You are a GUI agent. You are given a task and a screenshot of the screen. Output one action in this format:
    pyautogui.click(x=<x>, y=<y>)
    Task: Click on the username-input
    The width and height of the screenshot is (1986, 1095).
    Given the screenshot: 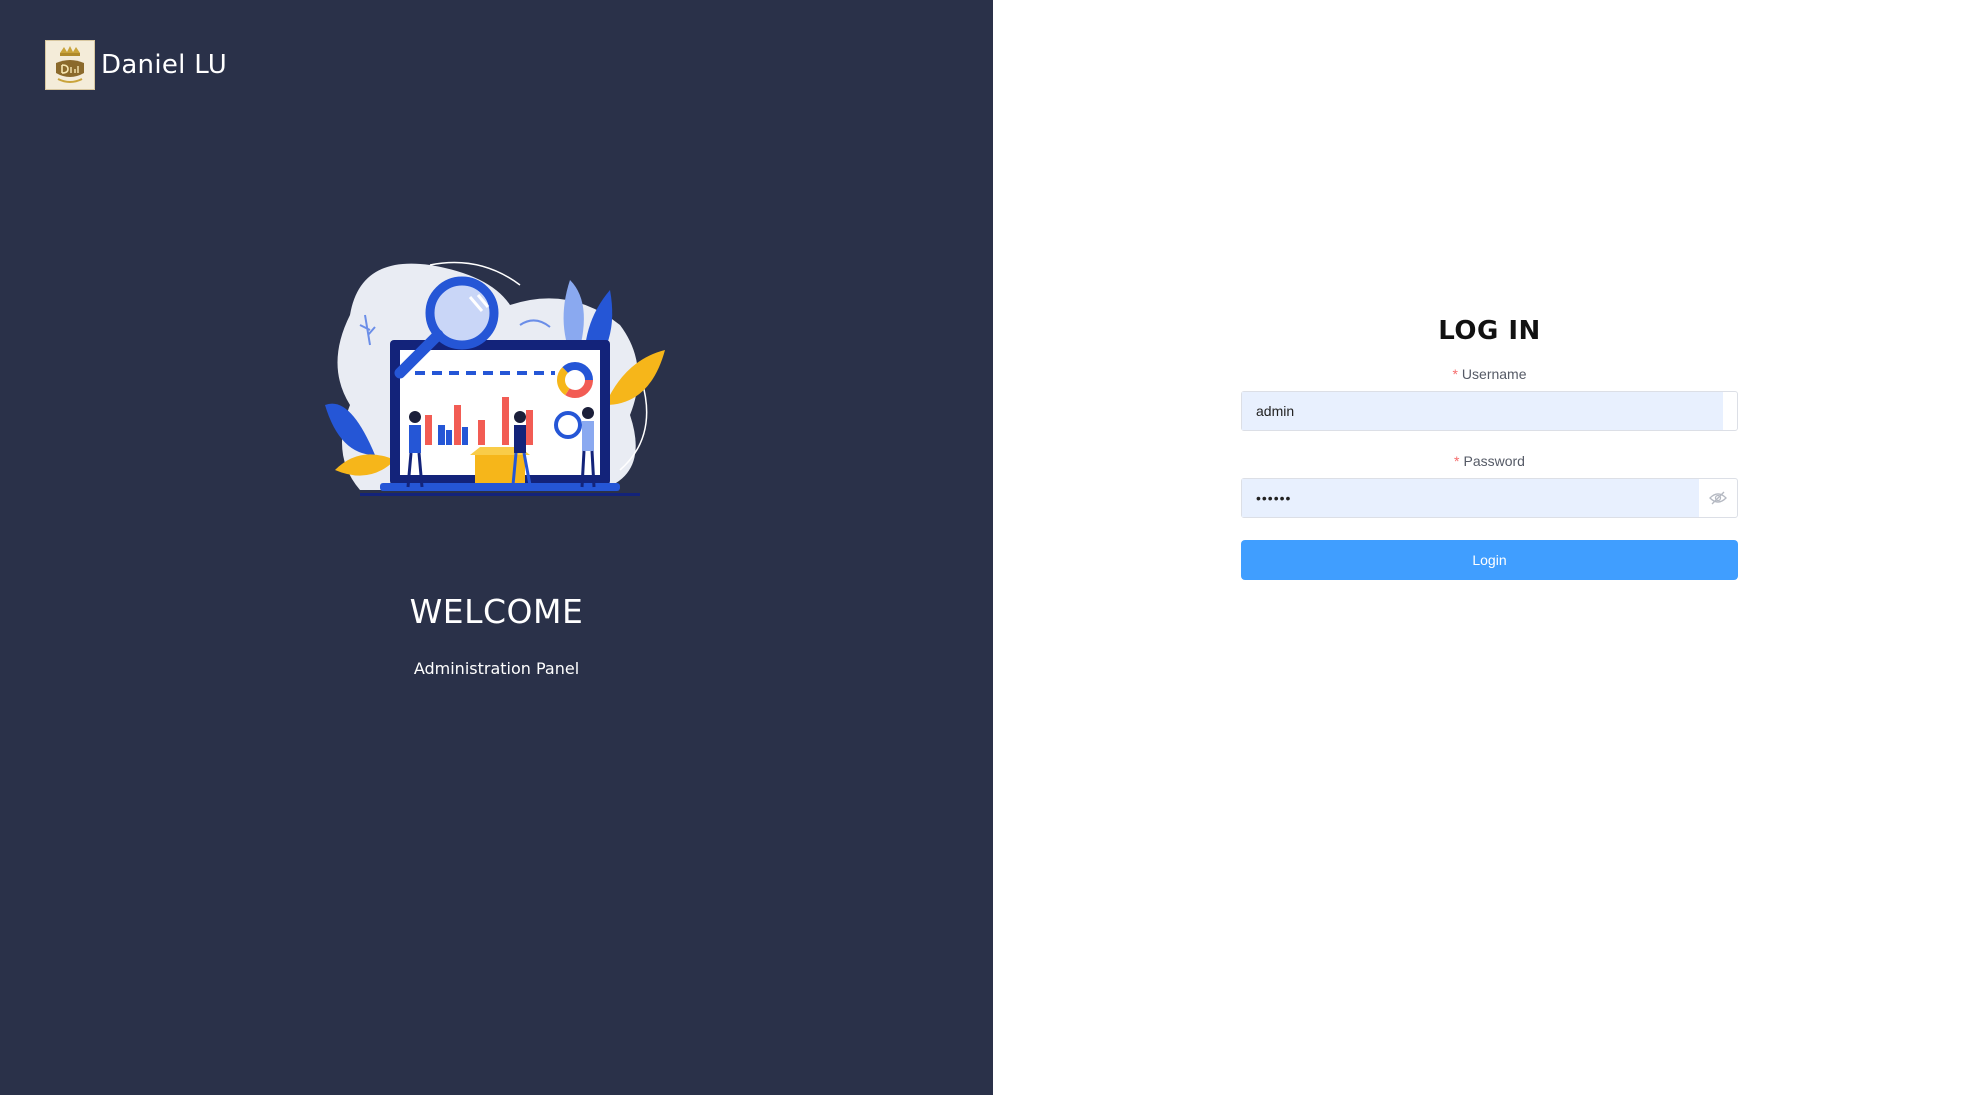 What is the action you would take?
    pyautogui.click(x=1482, y=411)
    